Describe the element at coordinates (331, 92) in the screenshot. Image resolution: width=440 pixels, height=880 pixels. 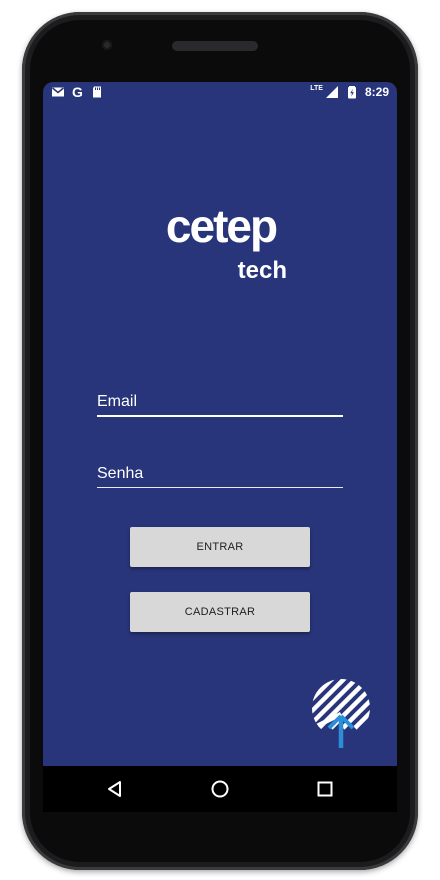
I see `signal-icon` at that location.